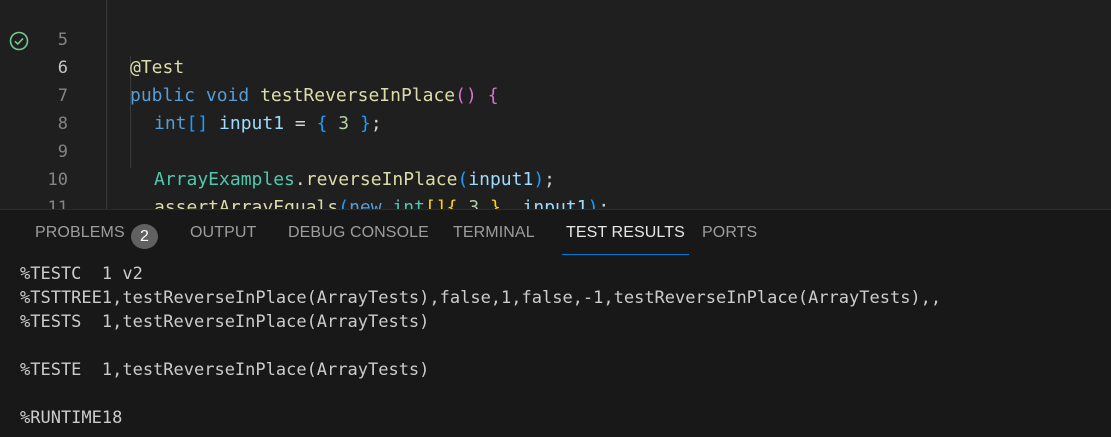 This screenshot has width=1111, height=437. What do you see at coordinates (408, 203) in the screenshot?
I see `type: int` at bounding box center [408, 203].